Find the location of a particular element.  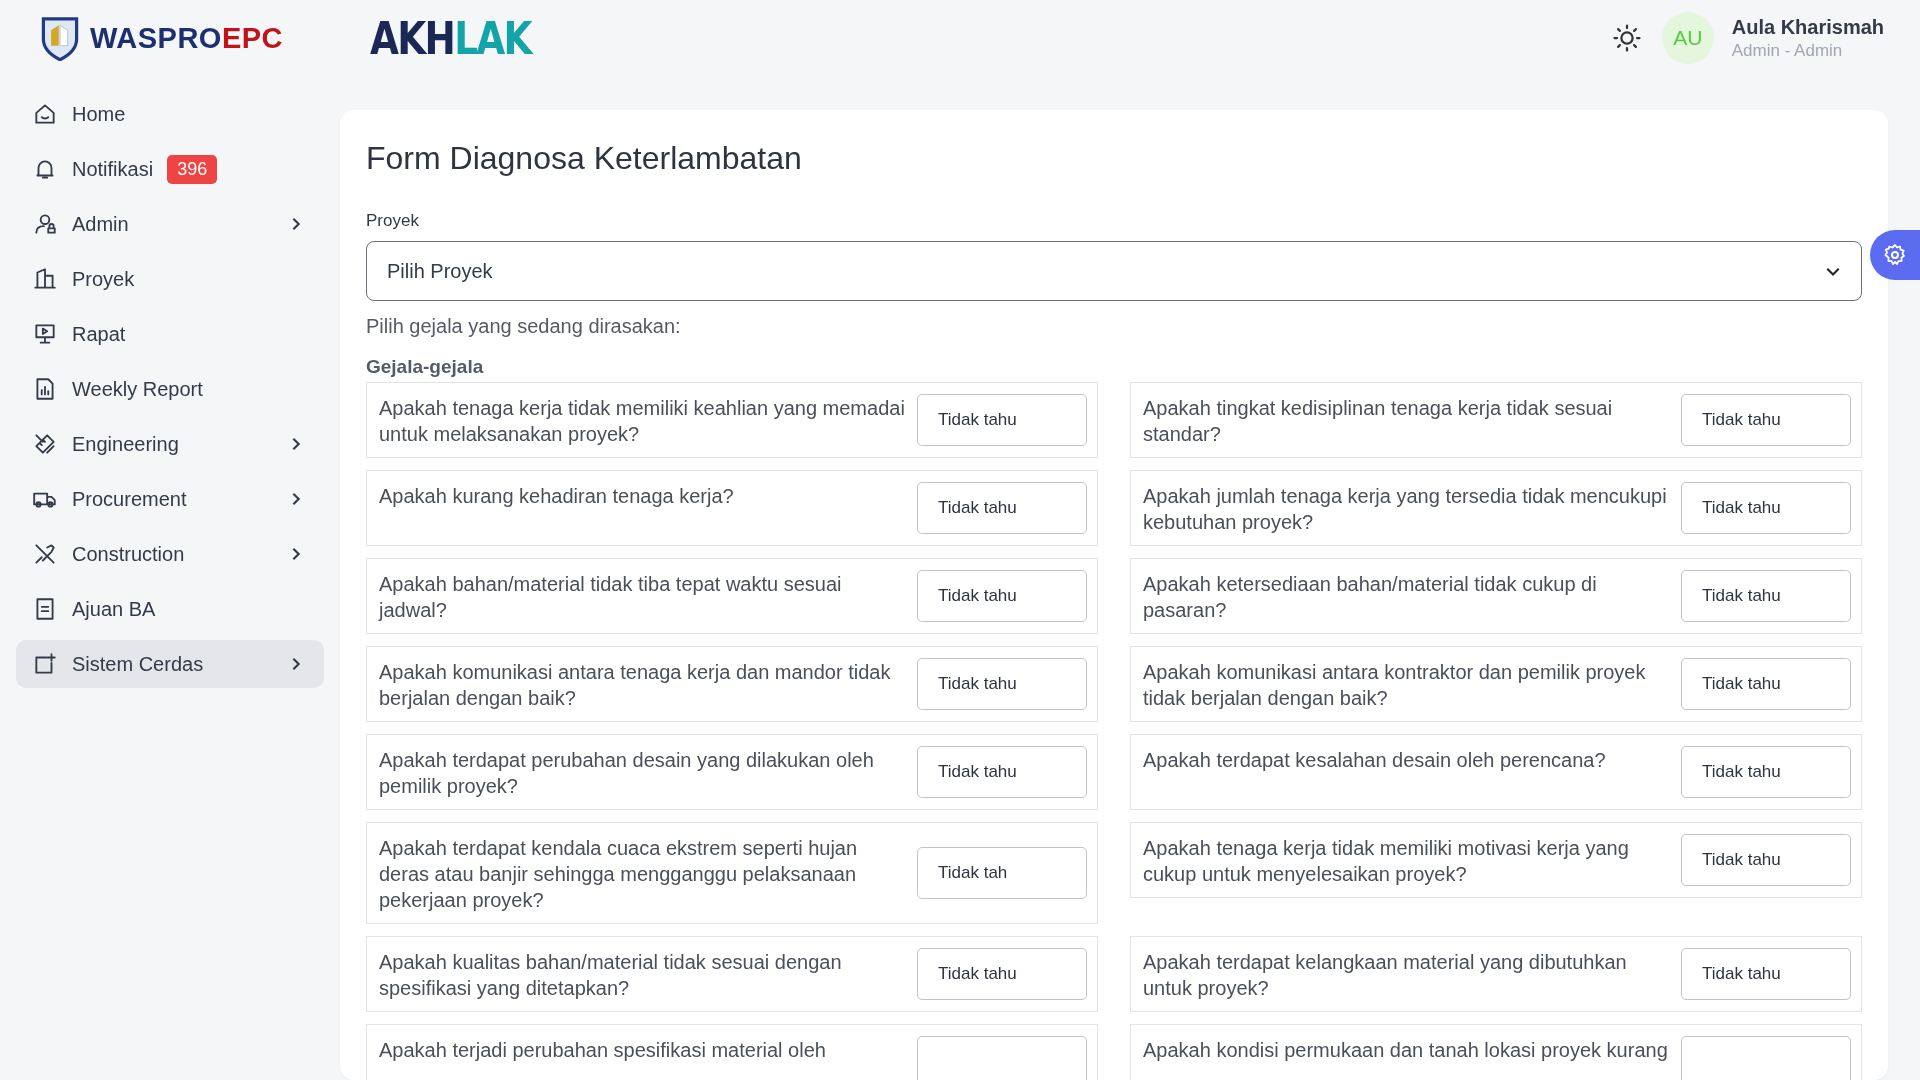

sidebar-item: Admin is located at coordinates (170, 224).